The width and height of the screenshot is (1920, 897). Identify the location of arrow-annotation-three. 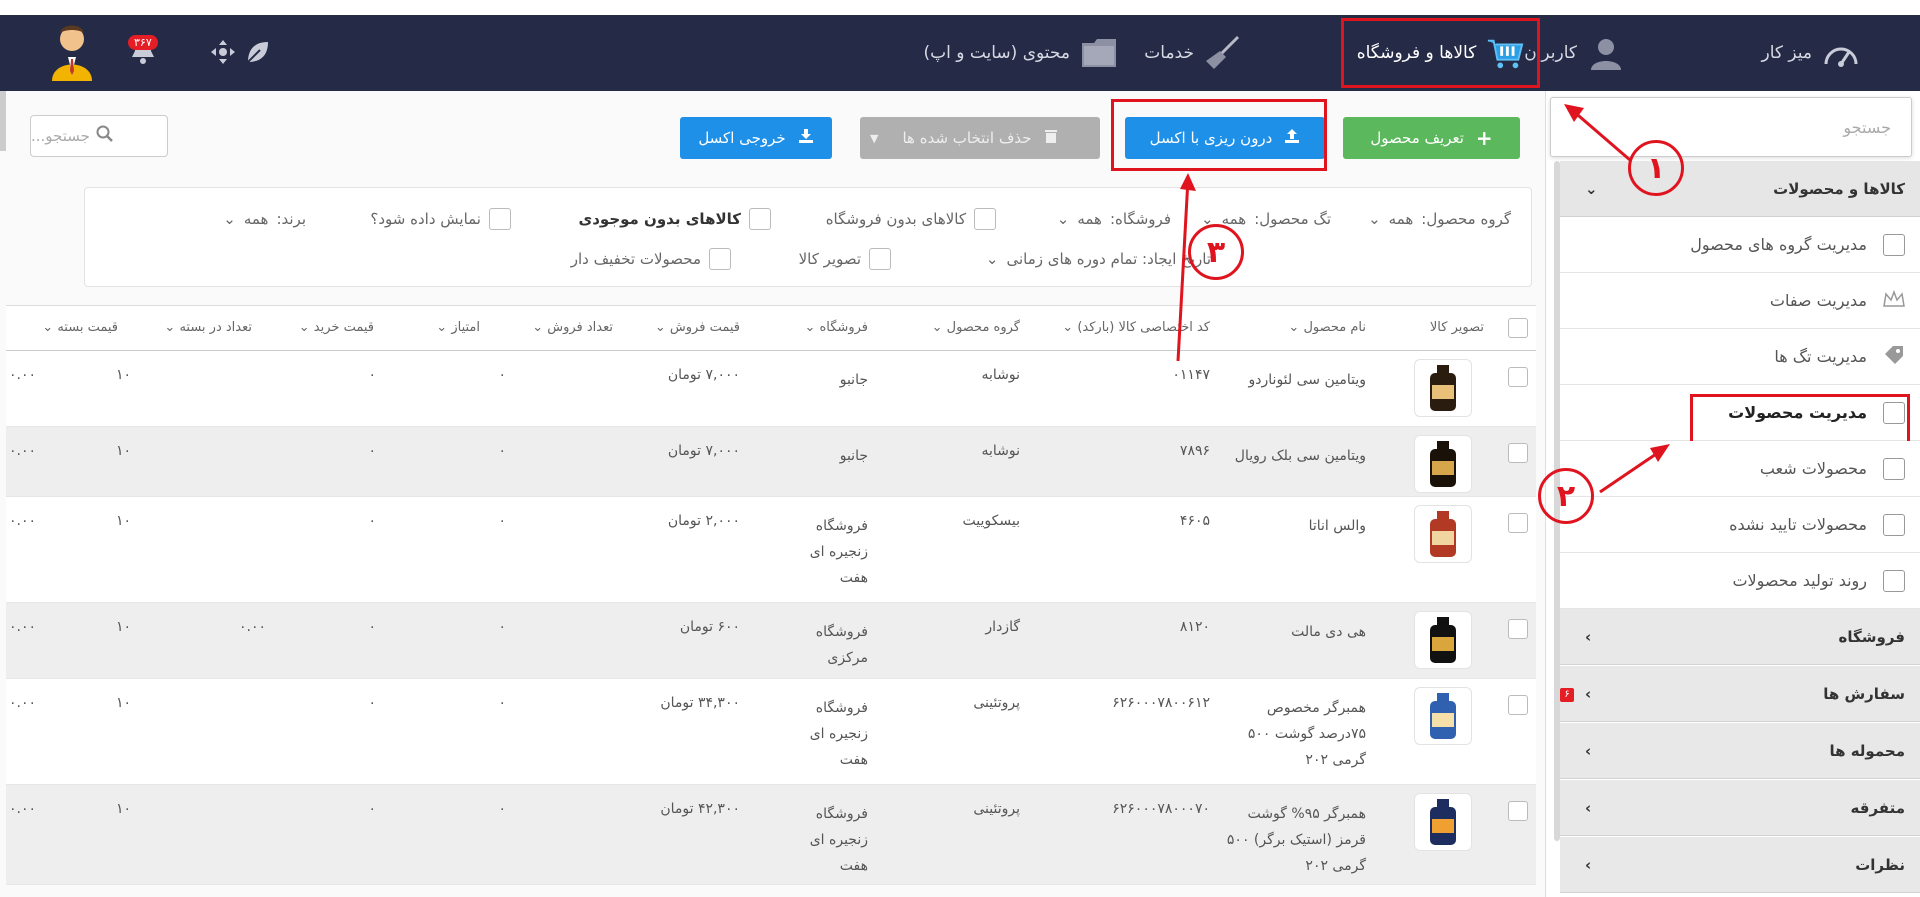
(1186, 267).